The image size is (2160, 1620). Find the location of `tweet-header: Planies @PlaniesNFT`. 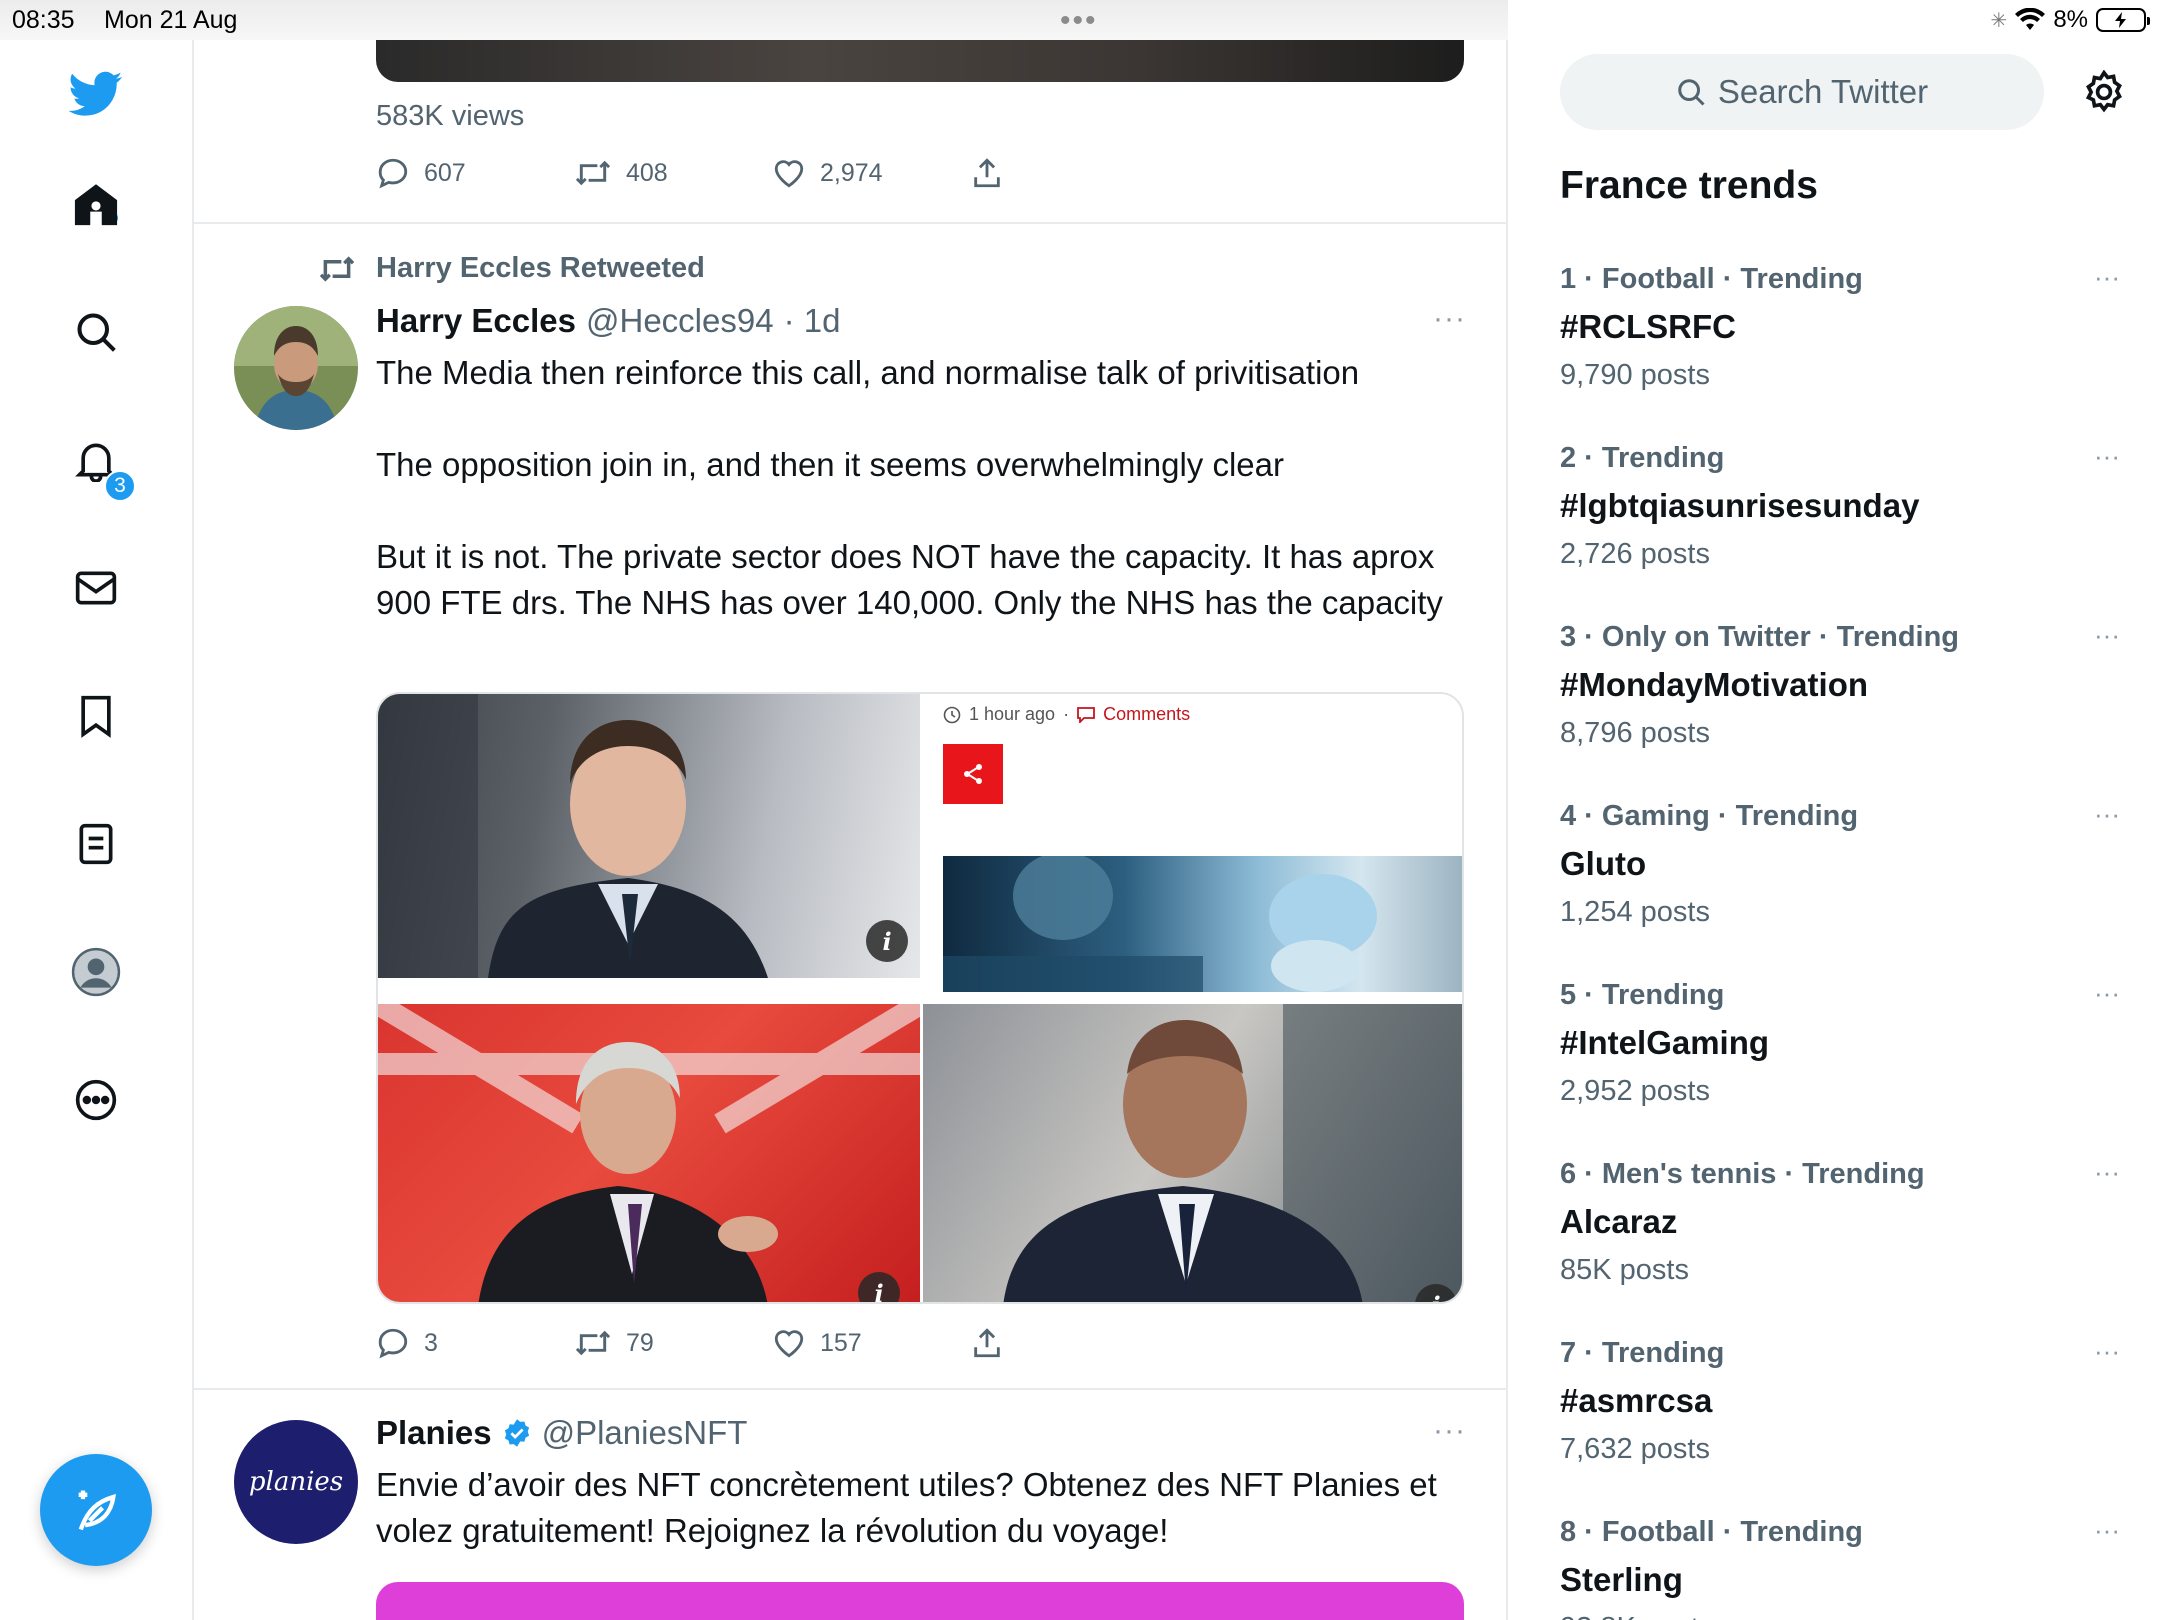

tweet-header: Planies @PlaniesNFT is located at coordinates (561, 1433).